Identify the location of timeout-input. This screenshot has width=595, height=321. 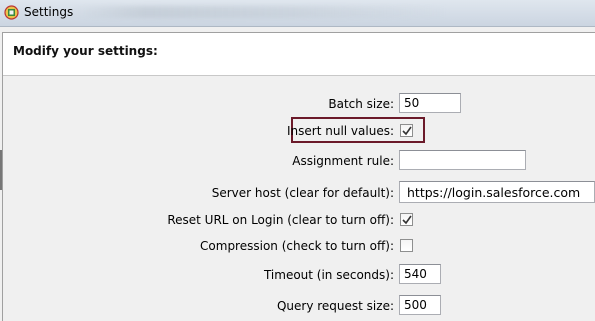
(420, 274).